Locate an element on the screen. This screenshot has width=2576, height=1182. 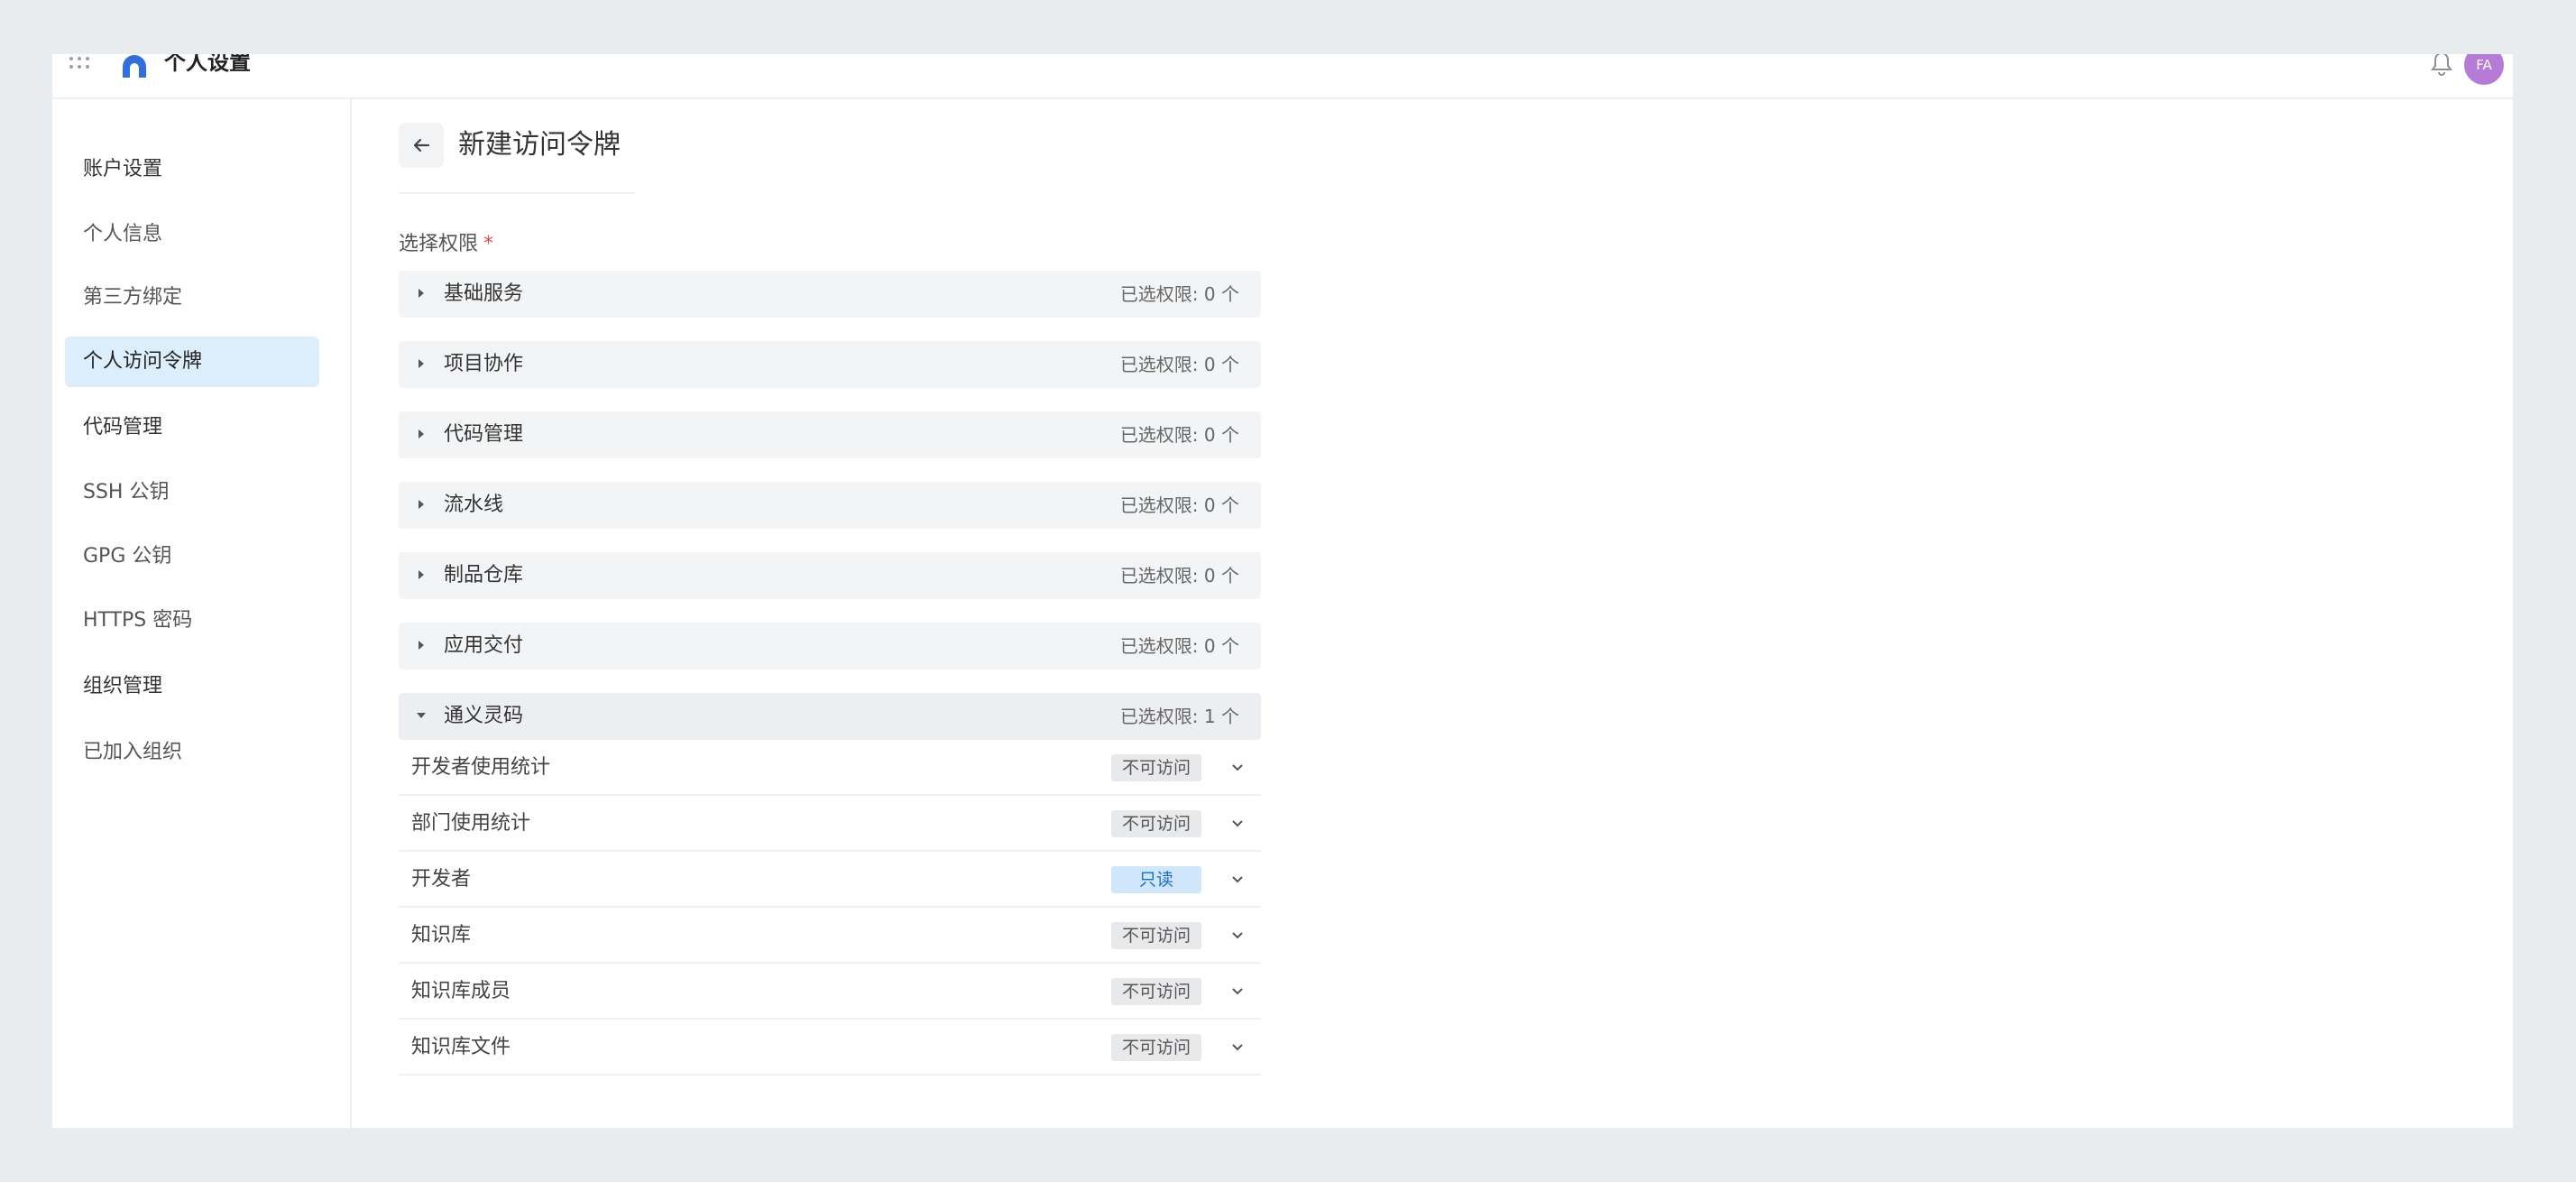
section-name: 项目协作 is located at coordinates (484, 364).